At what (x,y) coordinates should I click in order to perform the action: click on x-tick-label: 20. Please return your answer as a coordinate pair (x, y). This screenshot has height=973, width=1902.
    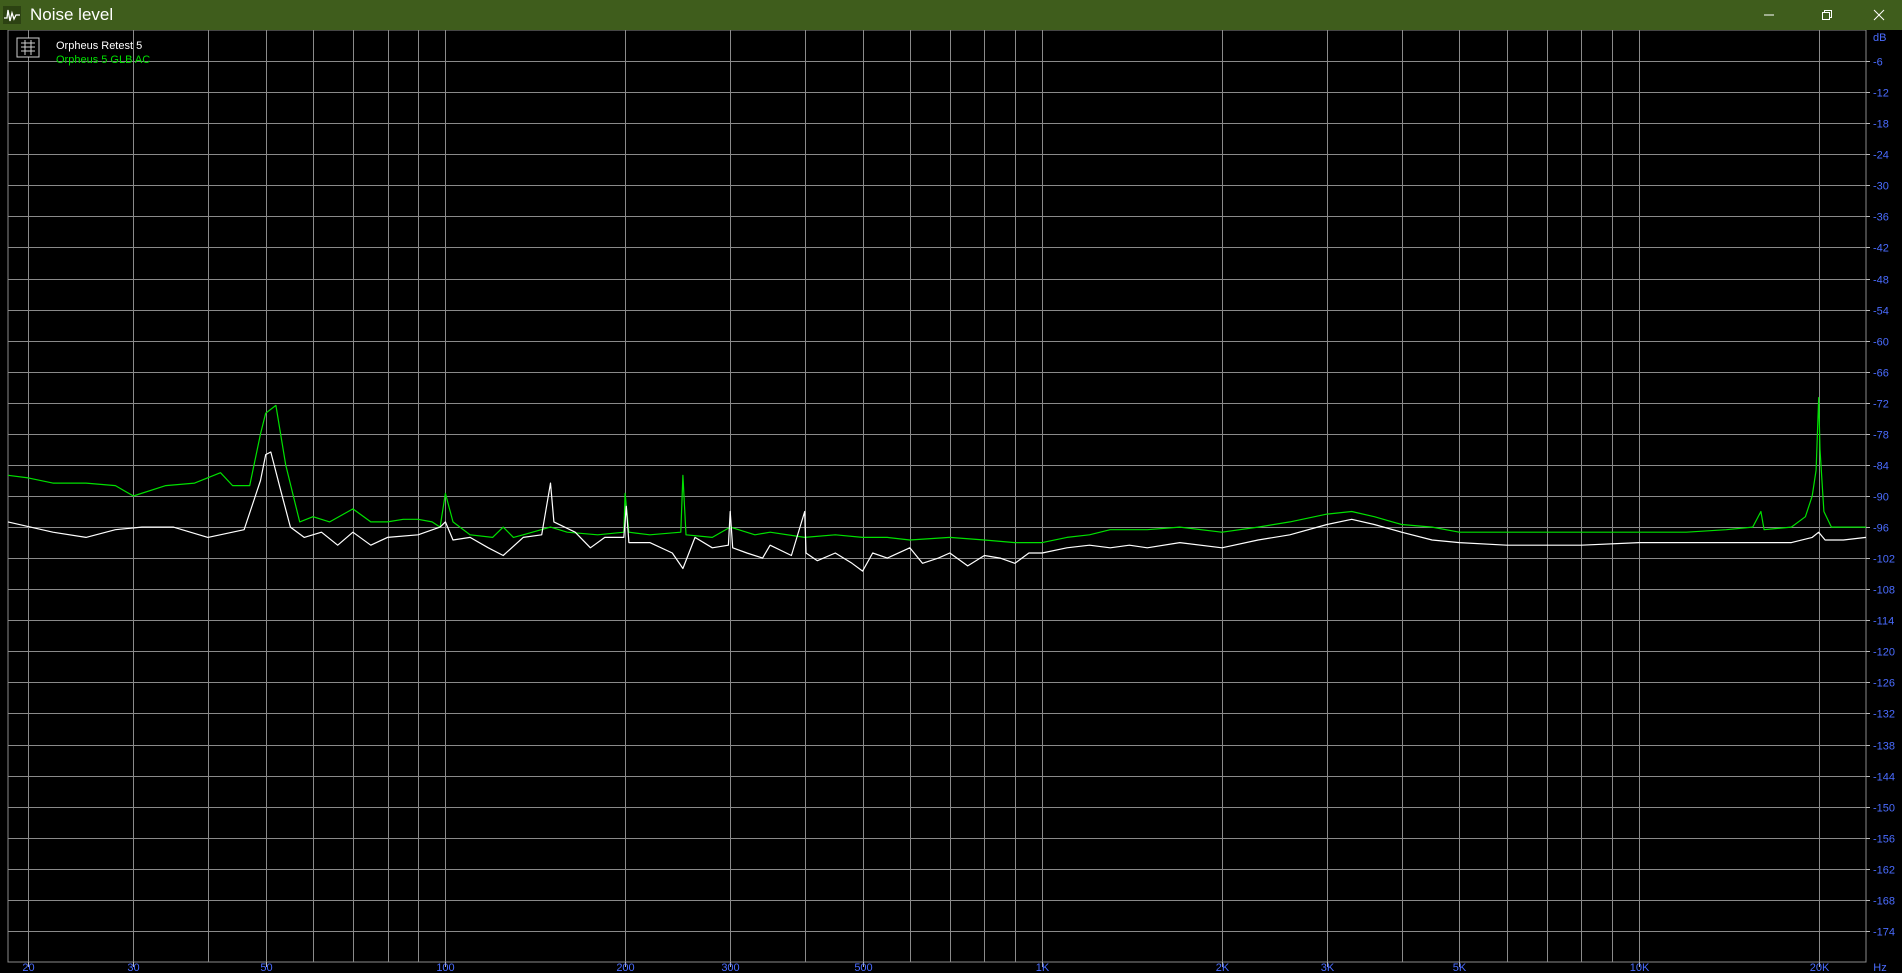
    Looking at the image, I should click on (28, 967).